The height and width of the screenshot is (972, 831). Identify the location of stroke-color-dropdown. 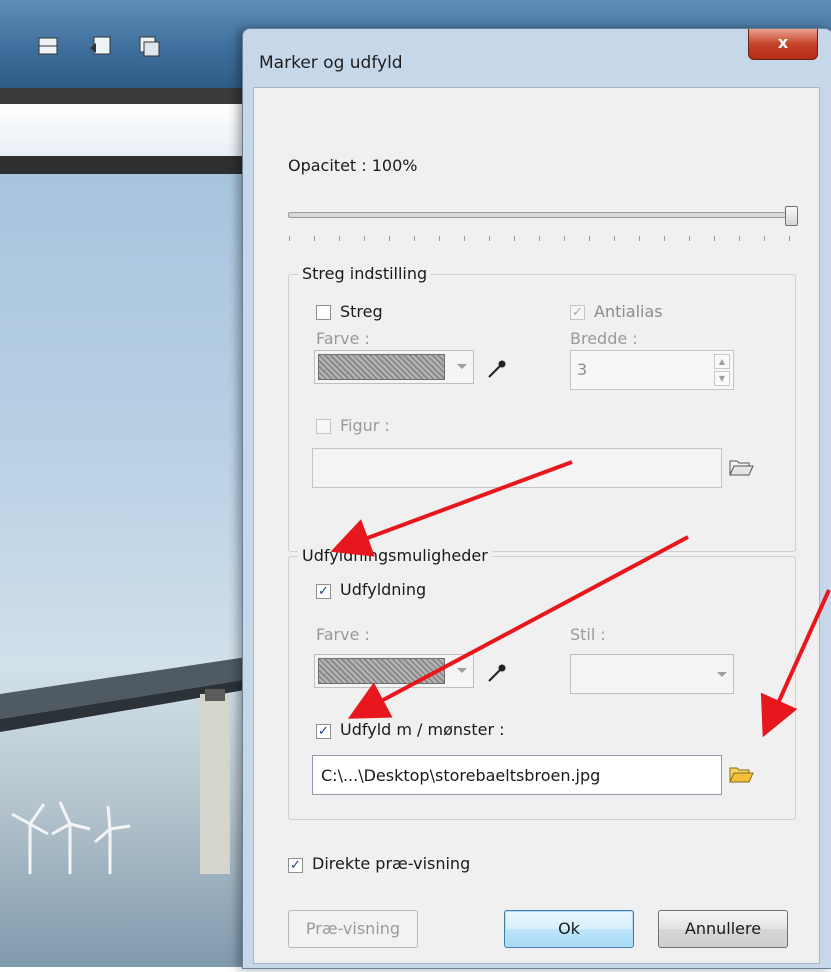
(394, 367).